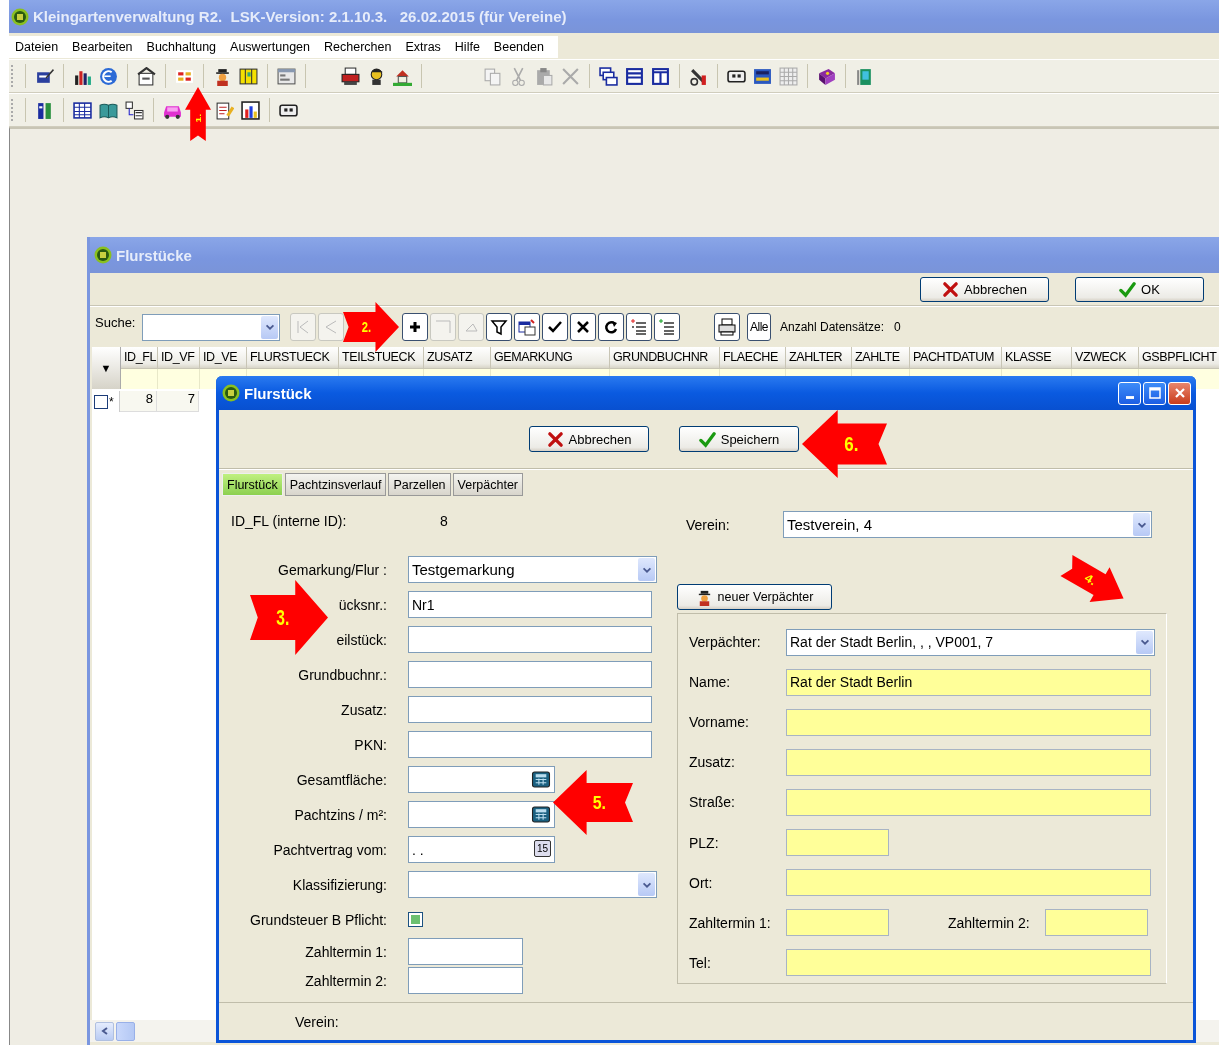 The height and width of the screenshot is (1045, 1219). Describe the element at coordinates (864, 76) in the screenshot. I see `door-icon` at that location.